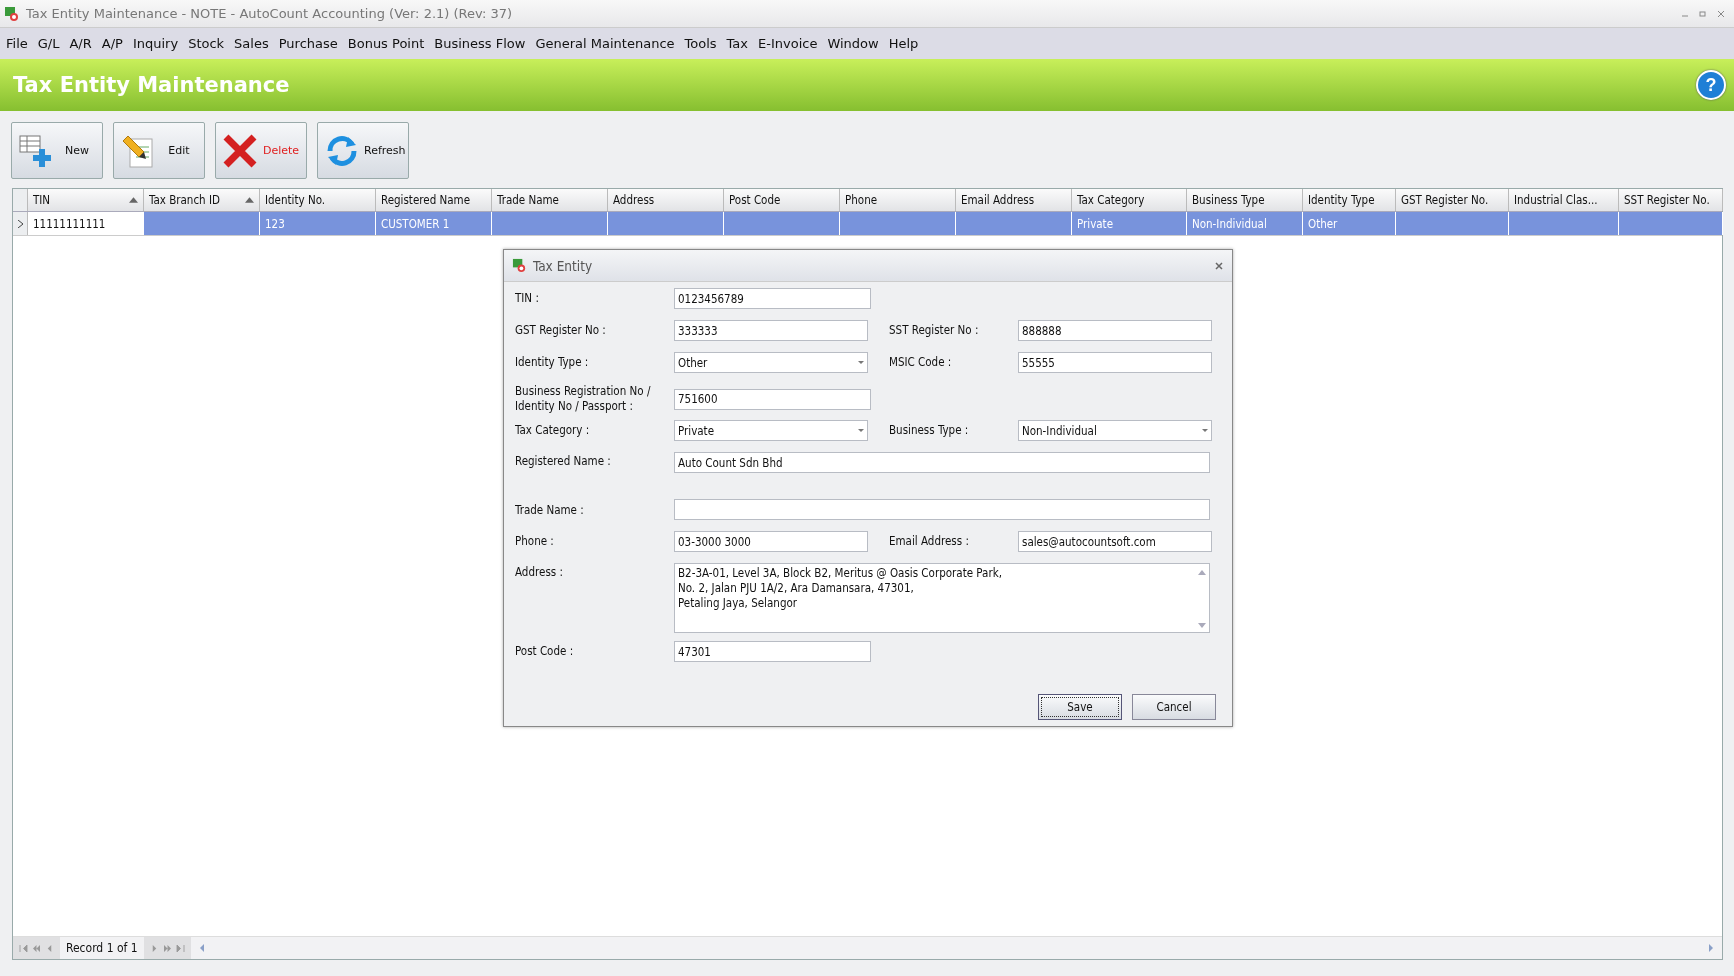  I want to click on column-header: Registered Name, so click(434, 200).